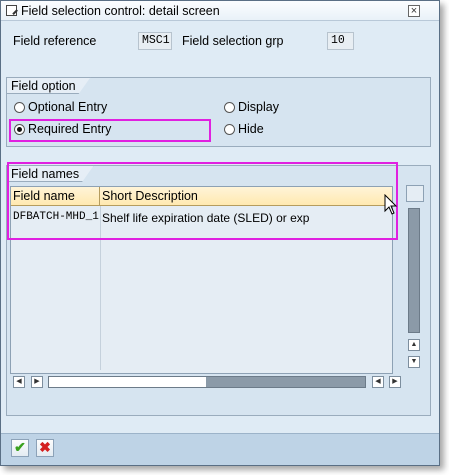  Describe the element at coordinates (258, 107) in the screenshot. I see `radio-label: Display` at that location.